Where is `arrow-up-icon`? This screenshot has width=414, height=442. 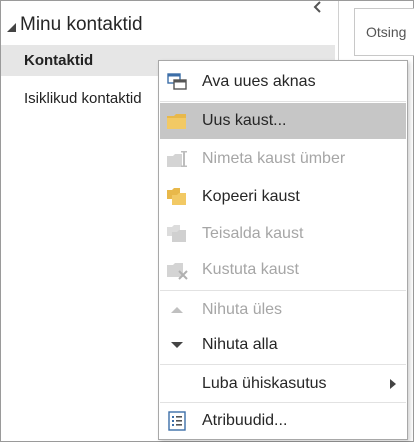
arrow-up-icon is located at coordinates (177, 310).